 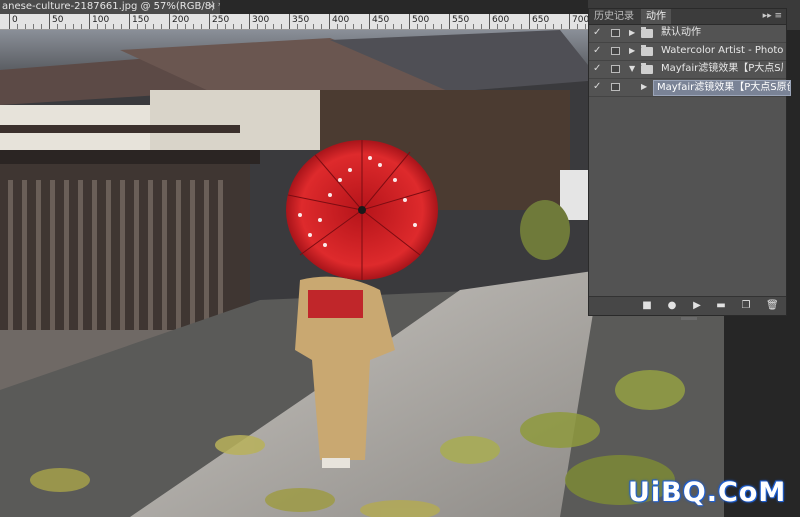 What do you see at coordinates (656, 16) in the screenshot?
I see `tab-actions: 动作` at bounding box center [656, 16].